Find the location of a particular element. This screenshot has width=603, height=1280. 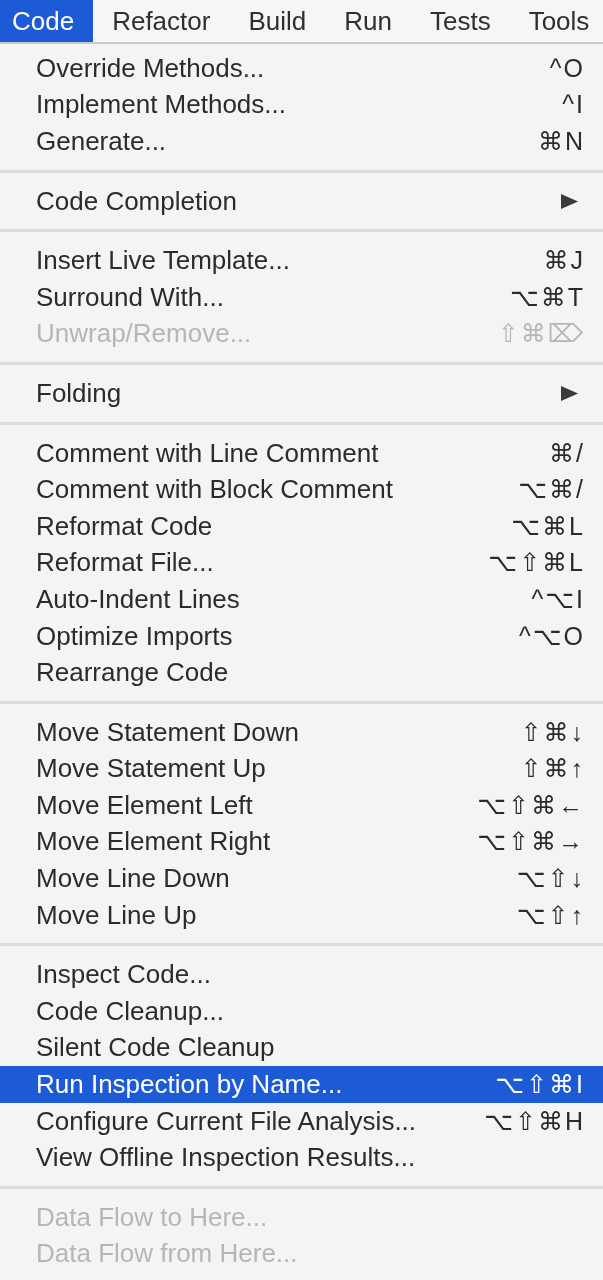

keyboard-shortcut: ⌘N is located at coordinates (561, 141).